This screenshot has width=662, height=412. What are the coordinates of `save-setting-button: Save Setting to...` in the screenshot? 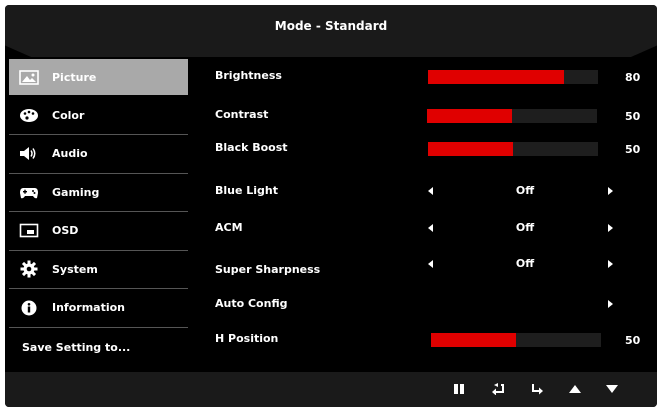 It's located at (98, 348).